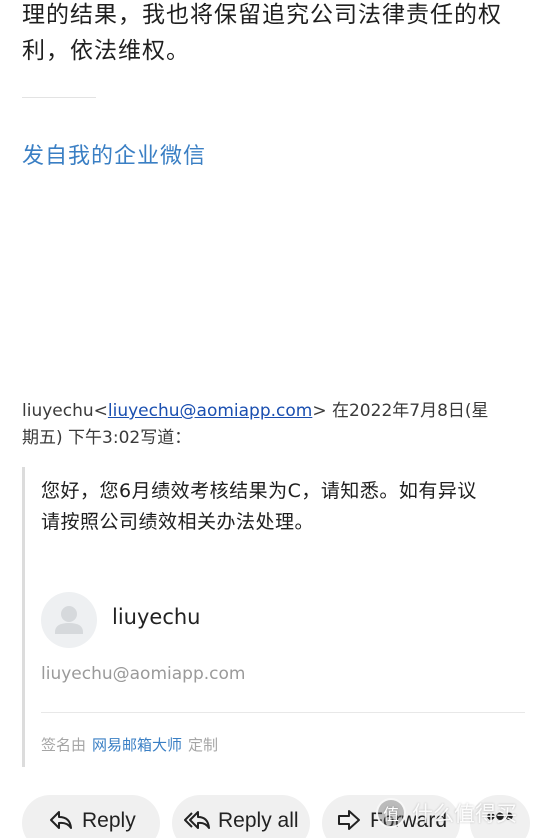 The width and height of the screenshot is (545, 838). I want to click on sent-from-wecom-link: 发自我的企业微信, so click(114, 154).